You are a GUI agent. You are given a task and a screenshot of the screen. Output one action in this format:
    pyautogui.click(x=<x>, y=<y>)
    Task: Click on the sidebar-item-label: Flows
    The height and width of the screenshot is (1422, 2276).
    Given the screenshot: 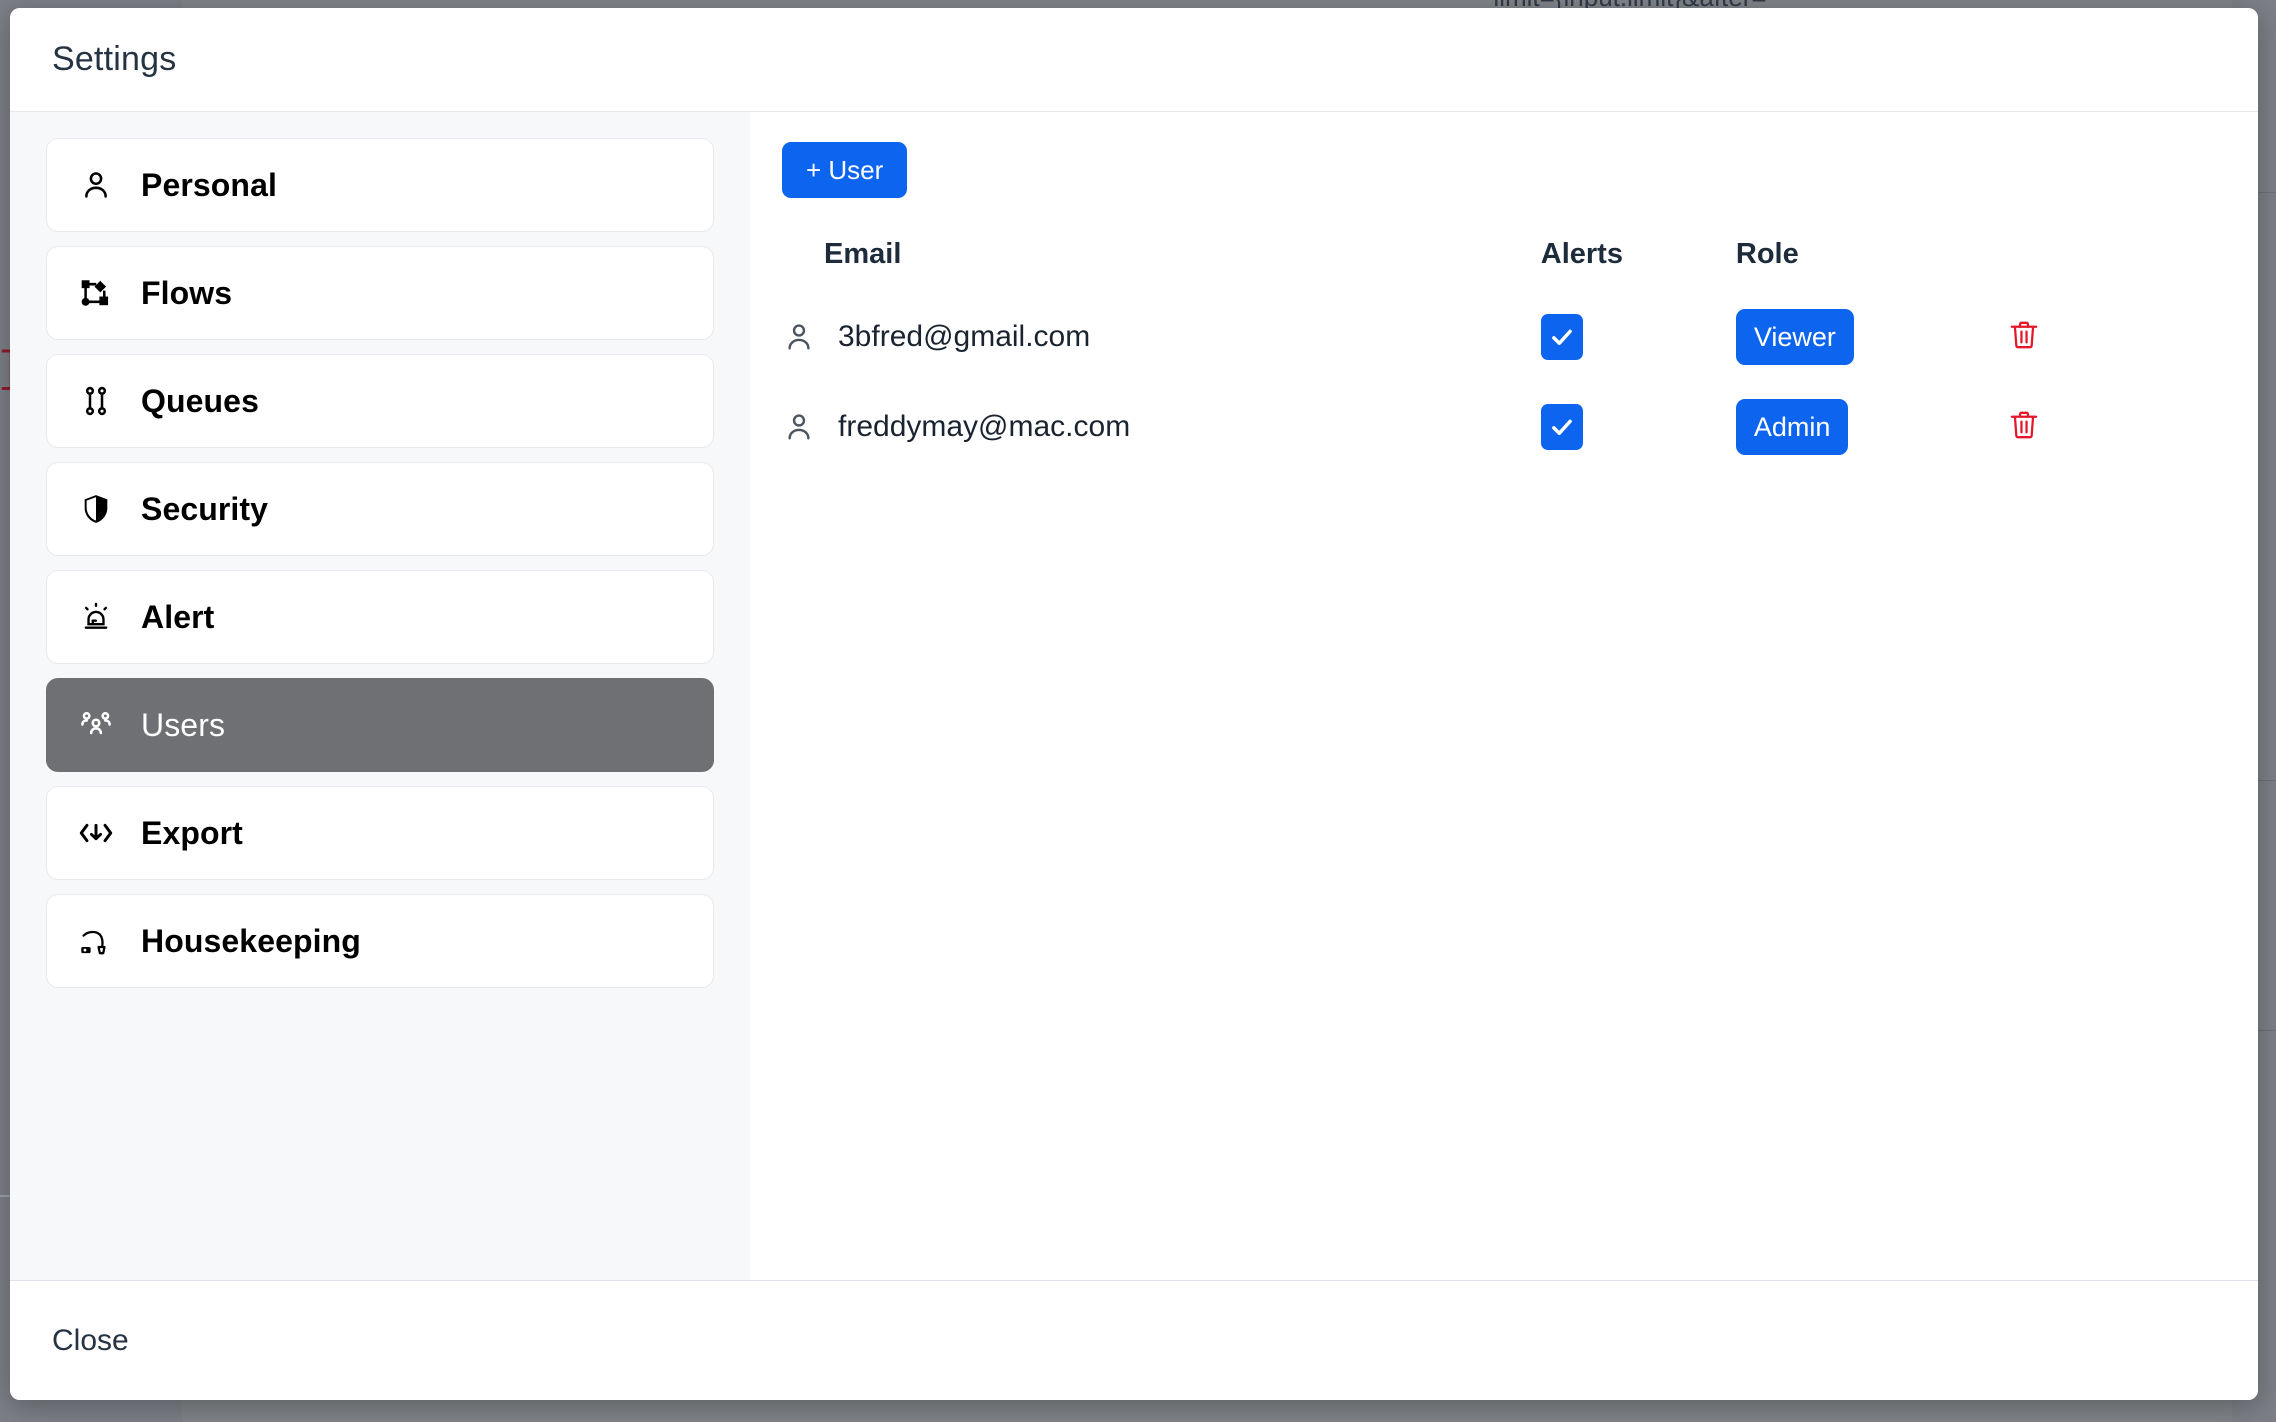 What is the action you would take?
    pyautogui.click(x=187, y=292)
    